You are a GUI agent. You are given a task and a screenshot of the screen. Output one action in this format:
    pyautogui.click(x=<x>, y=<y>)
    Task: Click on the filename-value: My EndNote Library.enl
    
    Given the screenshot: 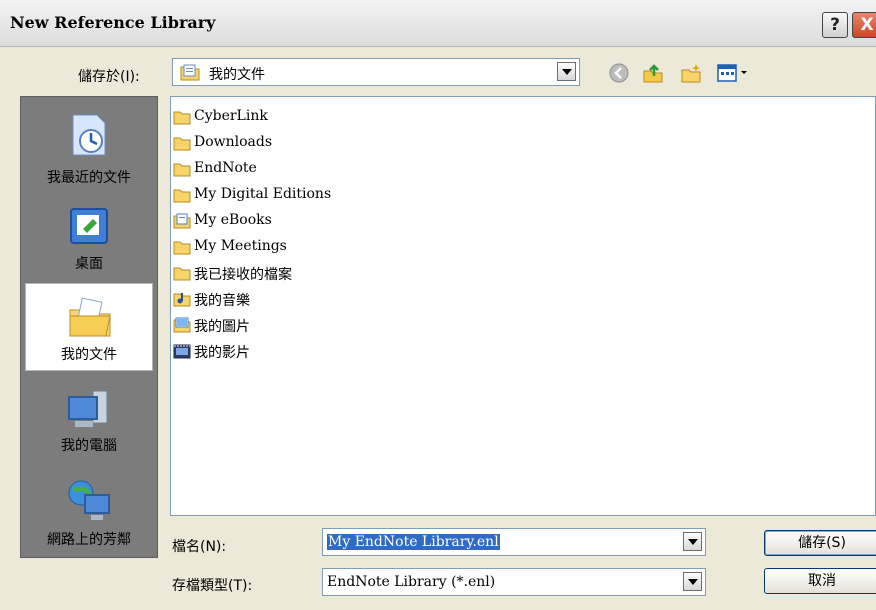 What is the action you would take?
    pyautogui.click(x=413, y=542)
    